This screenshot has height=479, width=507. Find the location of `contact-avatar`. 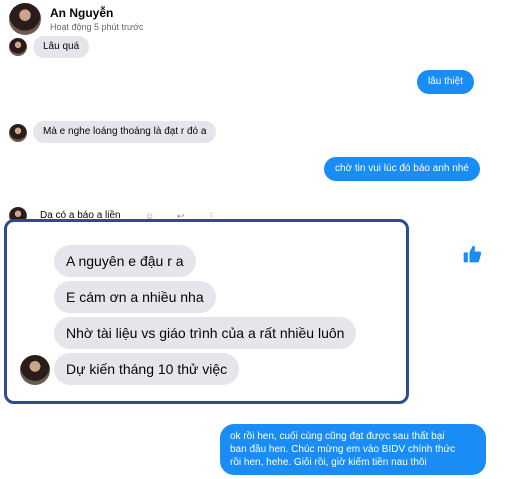

contact-avatar is located at coordinates (25, 19).